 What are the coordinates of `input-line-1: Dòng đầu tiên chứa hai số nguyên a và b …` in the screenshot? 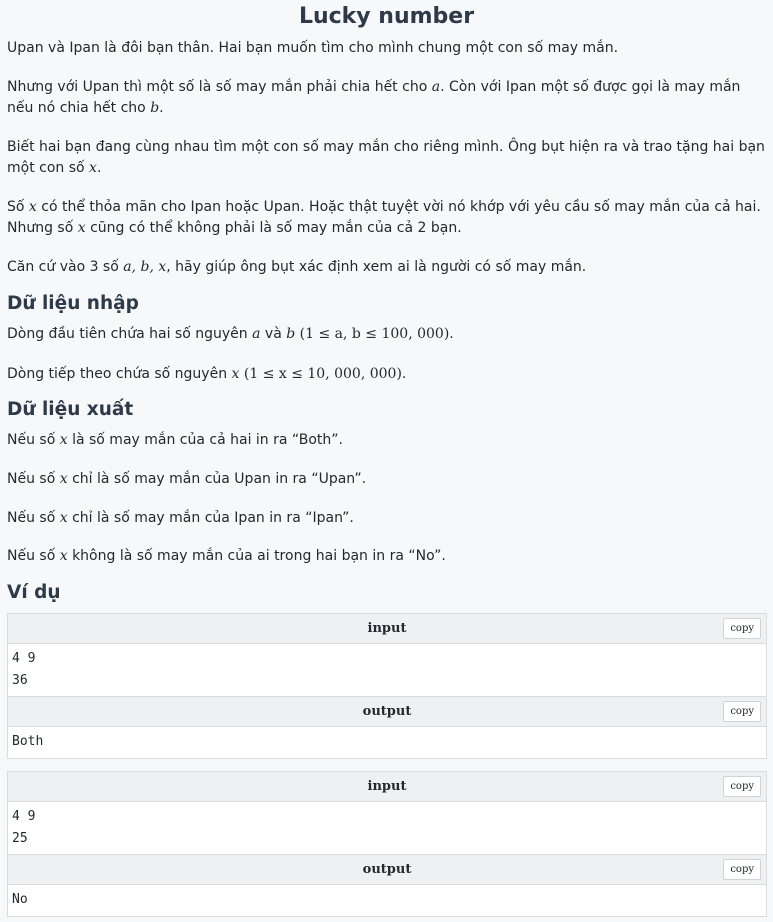 It's located at (230, 334).